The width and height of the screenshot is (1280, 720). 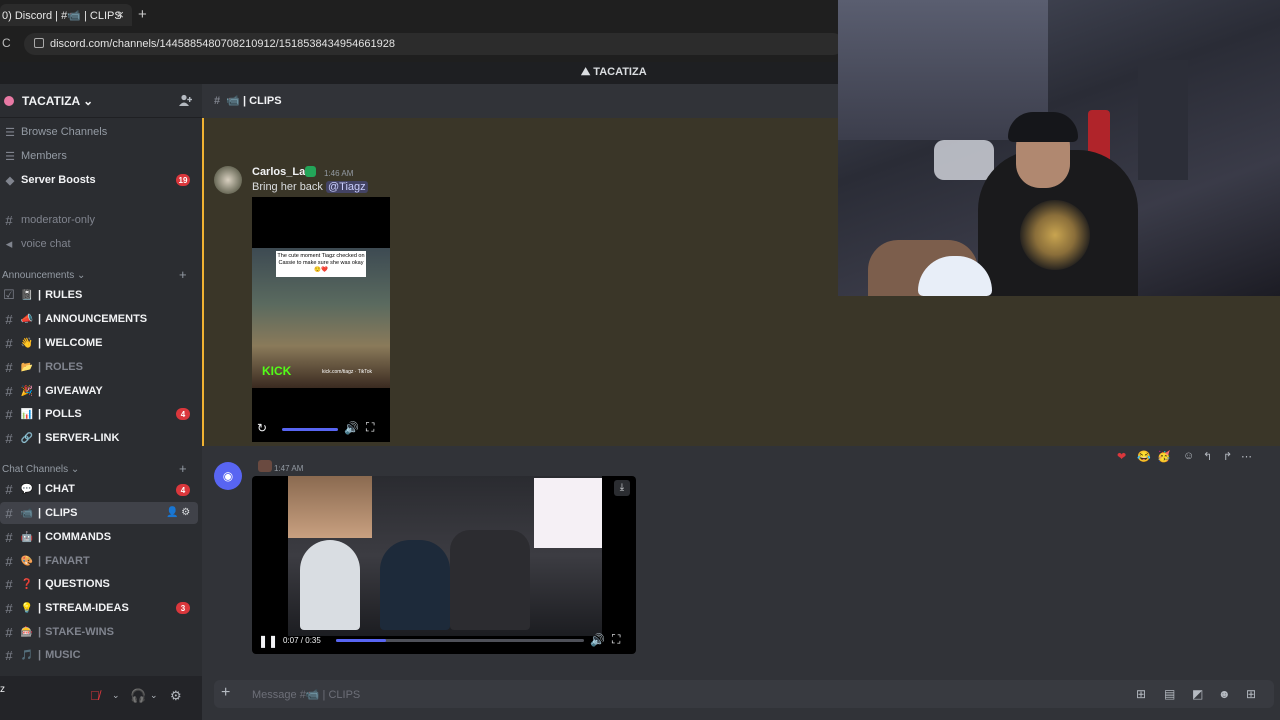 I want to click on new-tab-icon: +, so click(x=142, y=14).